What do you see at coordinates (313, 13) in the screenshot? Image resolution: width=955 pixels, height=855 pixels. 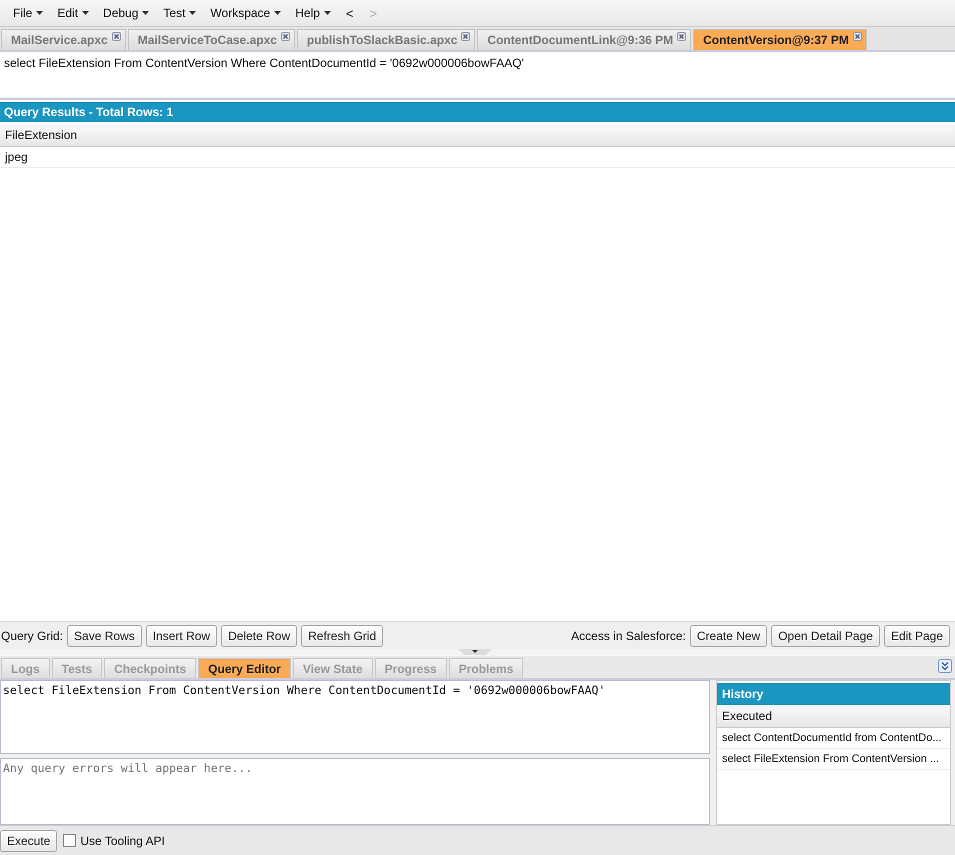 I see `menu-item: Help` at bounding box center [313, 13].